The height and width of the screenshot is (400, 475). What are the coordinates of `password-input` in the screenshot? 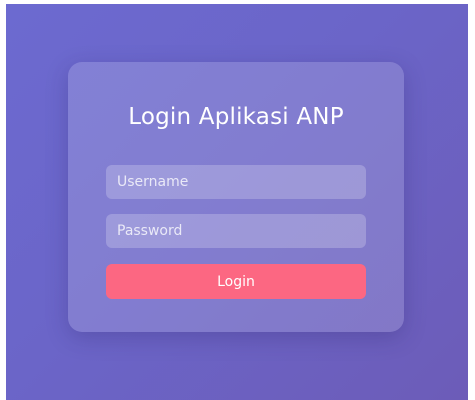 It's located at (236, 231).